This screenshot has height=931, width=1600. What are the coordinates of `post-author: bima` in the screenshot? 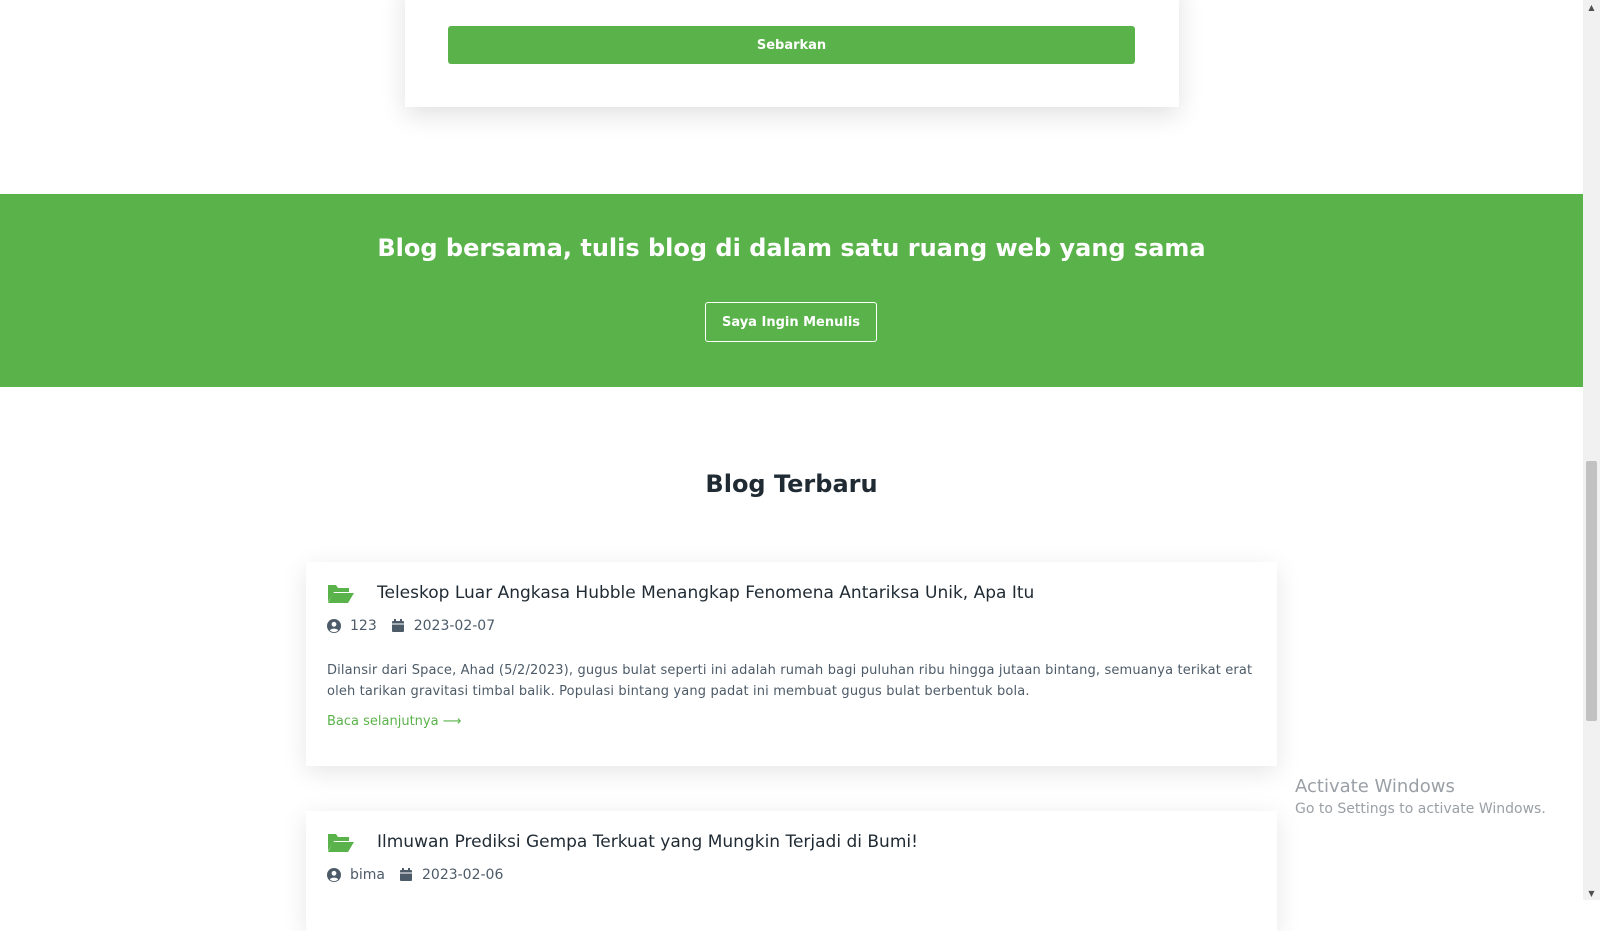 It's located at (367, 875).